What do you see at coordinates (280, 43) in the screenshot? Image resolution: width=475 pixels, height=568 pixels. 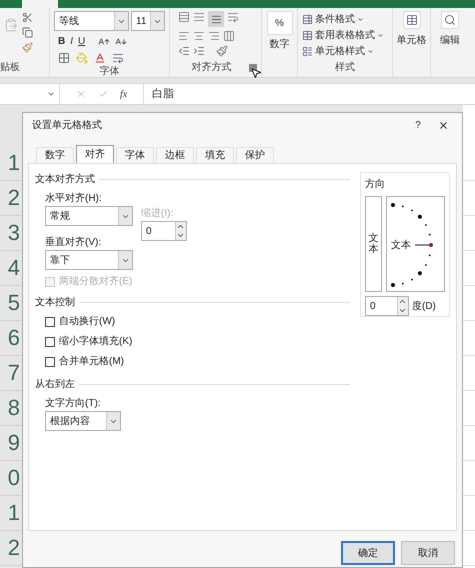 I see `number-format-button: 数字` at bounding box center [280, 43].